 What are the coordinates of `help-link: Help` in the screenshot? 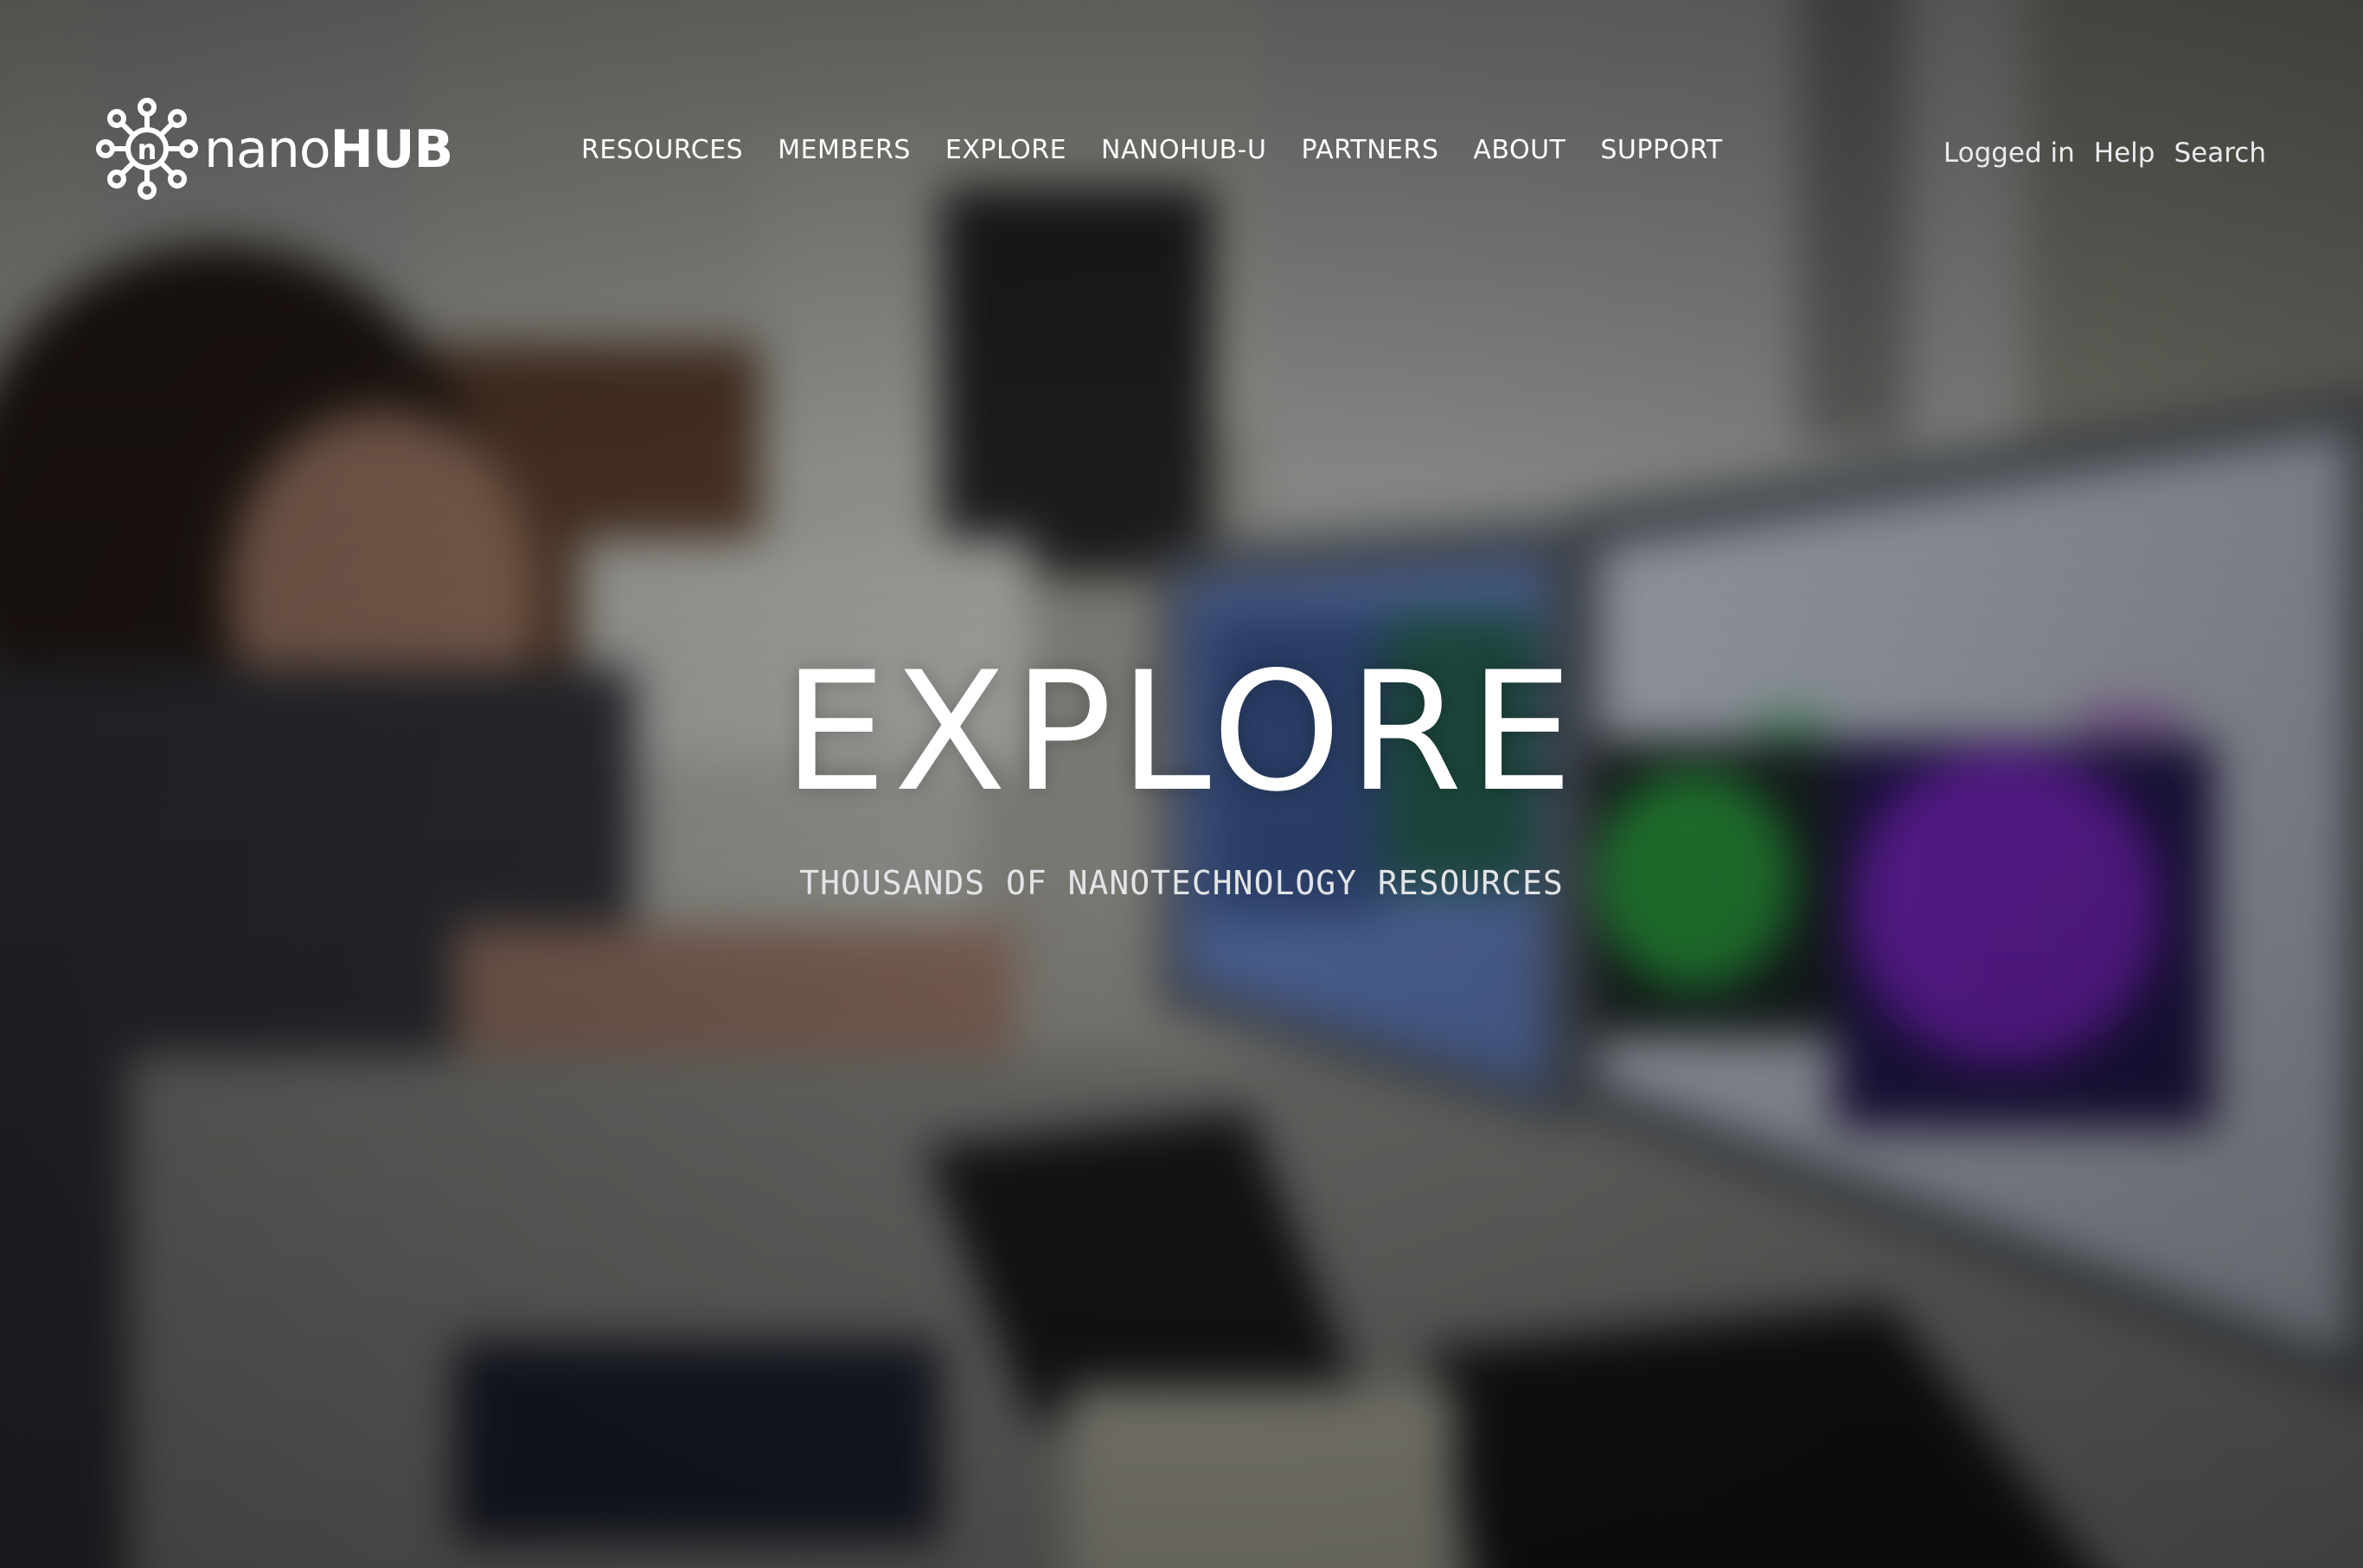 It's located at (2124, 153).